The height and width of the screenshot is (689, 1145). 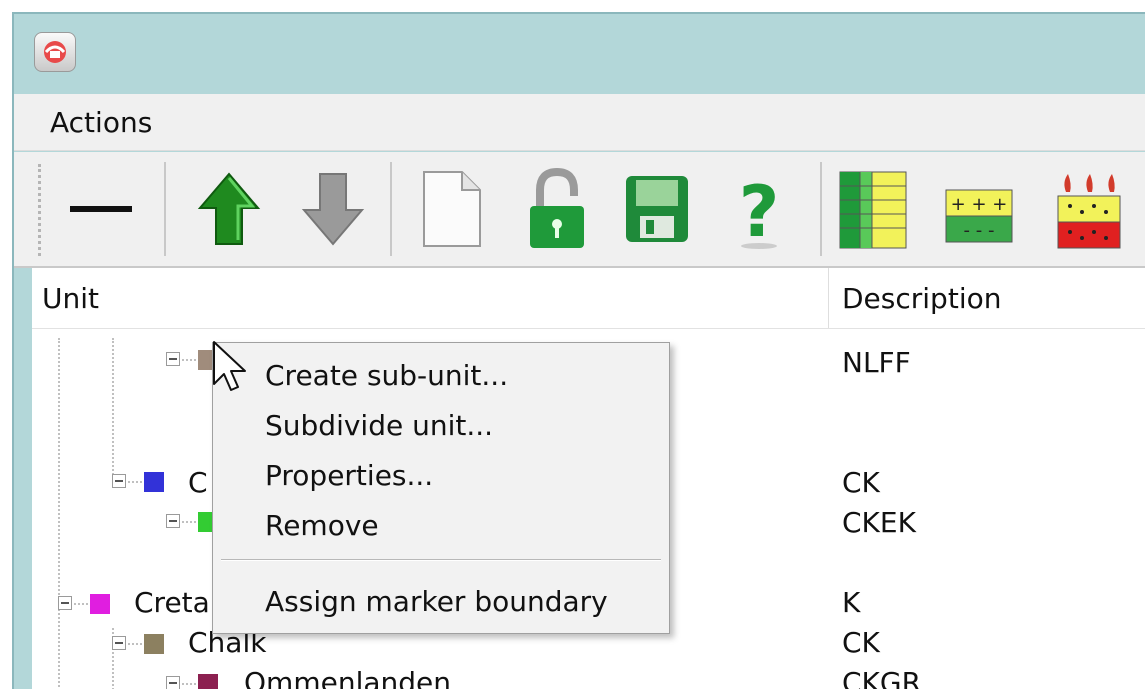 What do you see at coordinates (451, 209) in the screenshot?
I see `new-document-icon` at bounding box center [451, 209].